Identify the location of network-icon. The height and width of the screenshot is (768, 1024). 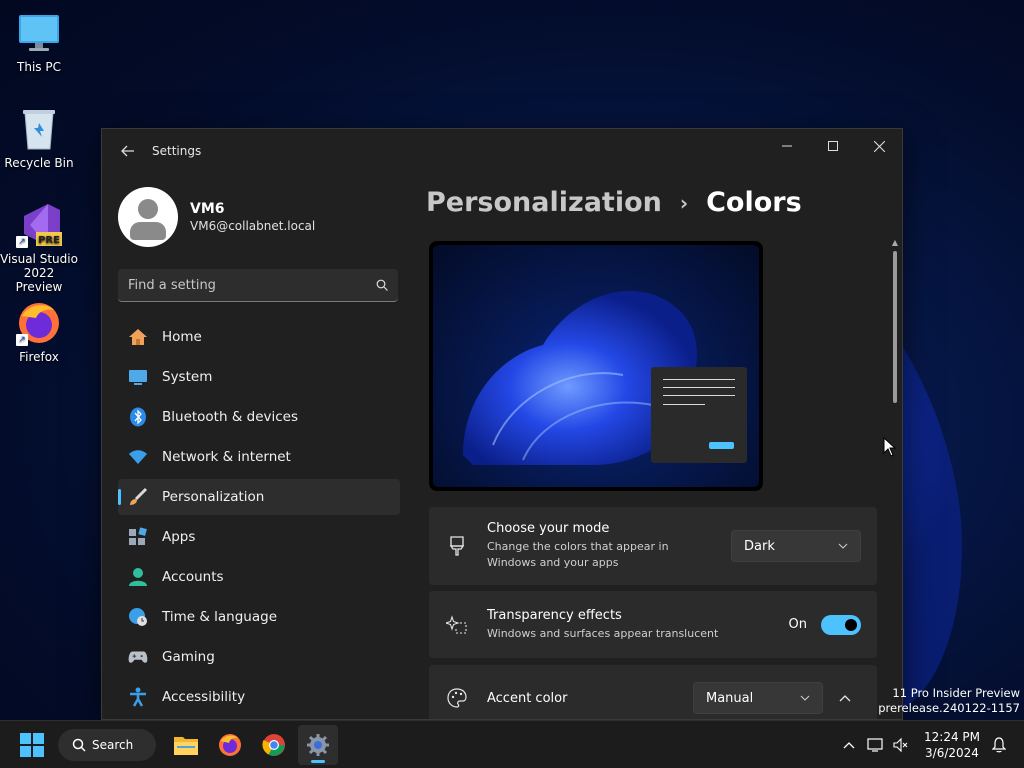
(875, 745).